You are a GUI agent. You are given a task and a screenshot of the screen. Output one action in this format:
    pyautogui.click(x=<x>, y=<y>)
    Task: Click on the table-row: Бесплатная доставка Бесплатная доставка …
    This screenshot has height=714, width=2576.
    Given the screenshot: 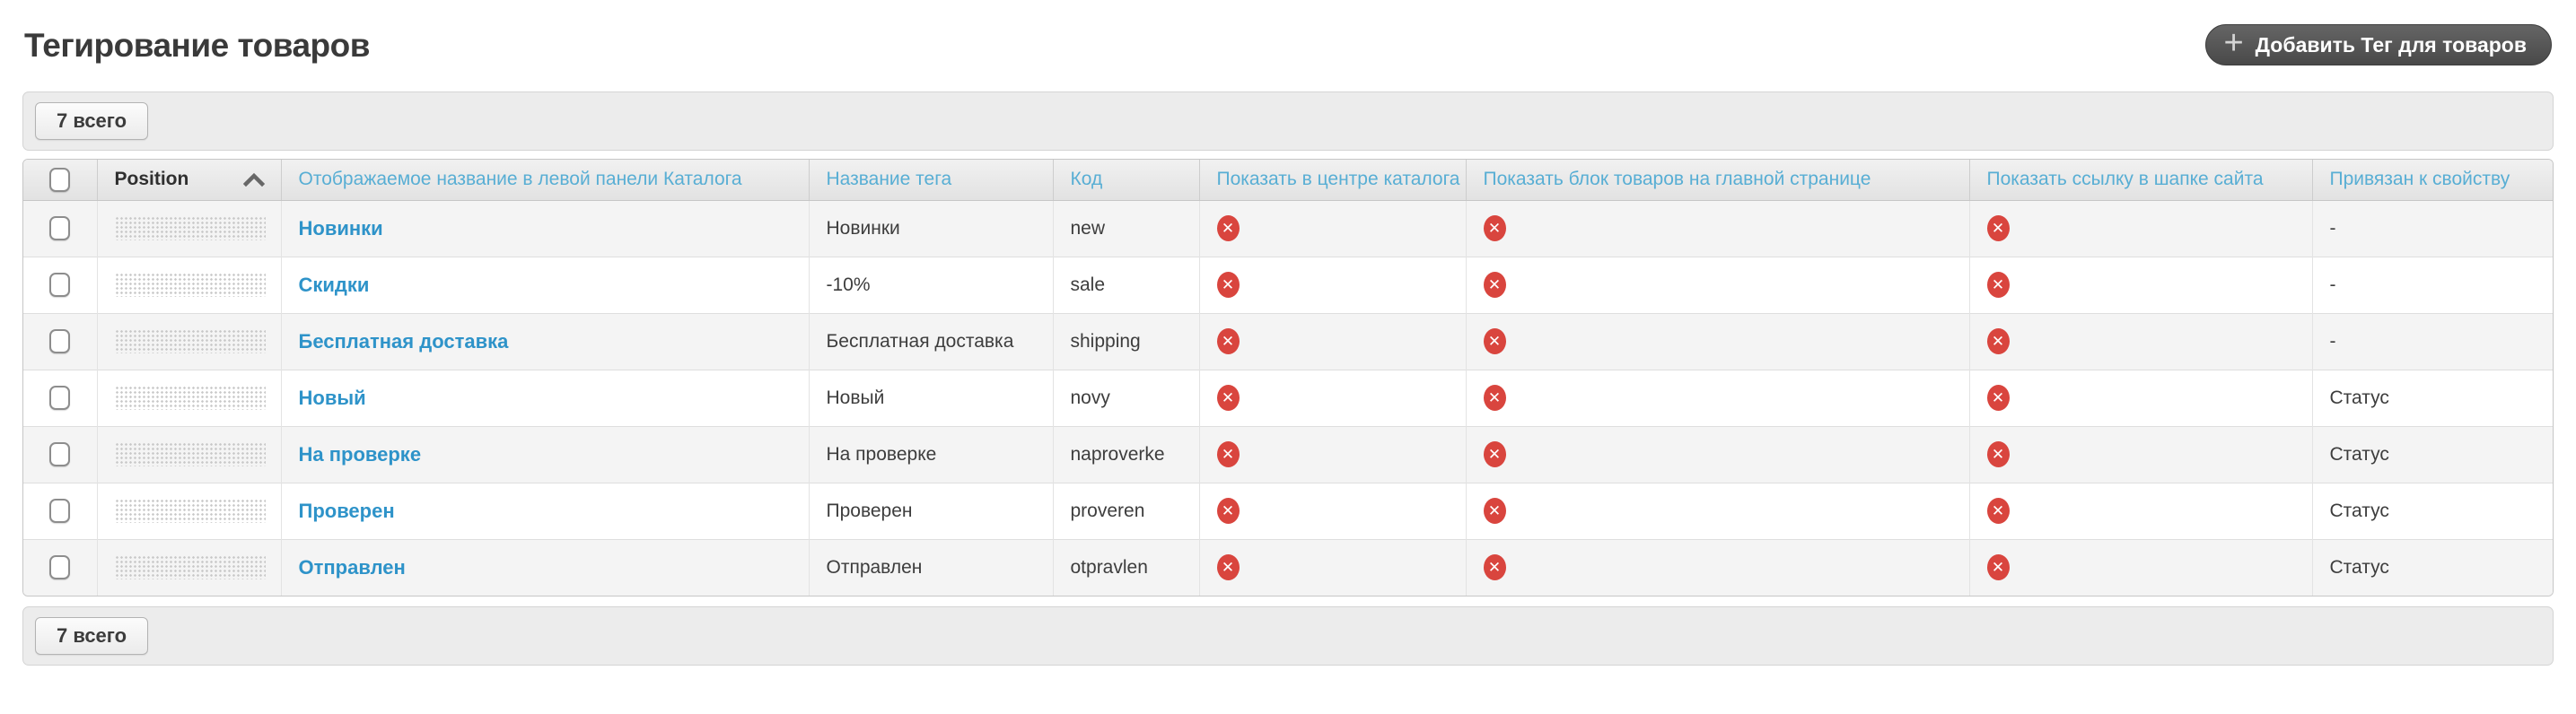 What is the action you would take?
    pyautogui.click(x=1288, y=341)
    